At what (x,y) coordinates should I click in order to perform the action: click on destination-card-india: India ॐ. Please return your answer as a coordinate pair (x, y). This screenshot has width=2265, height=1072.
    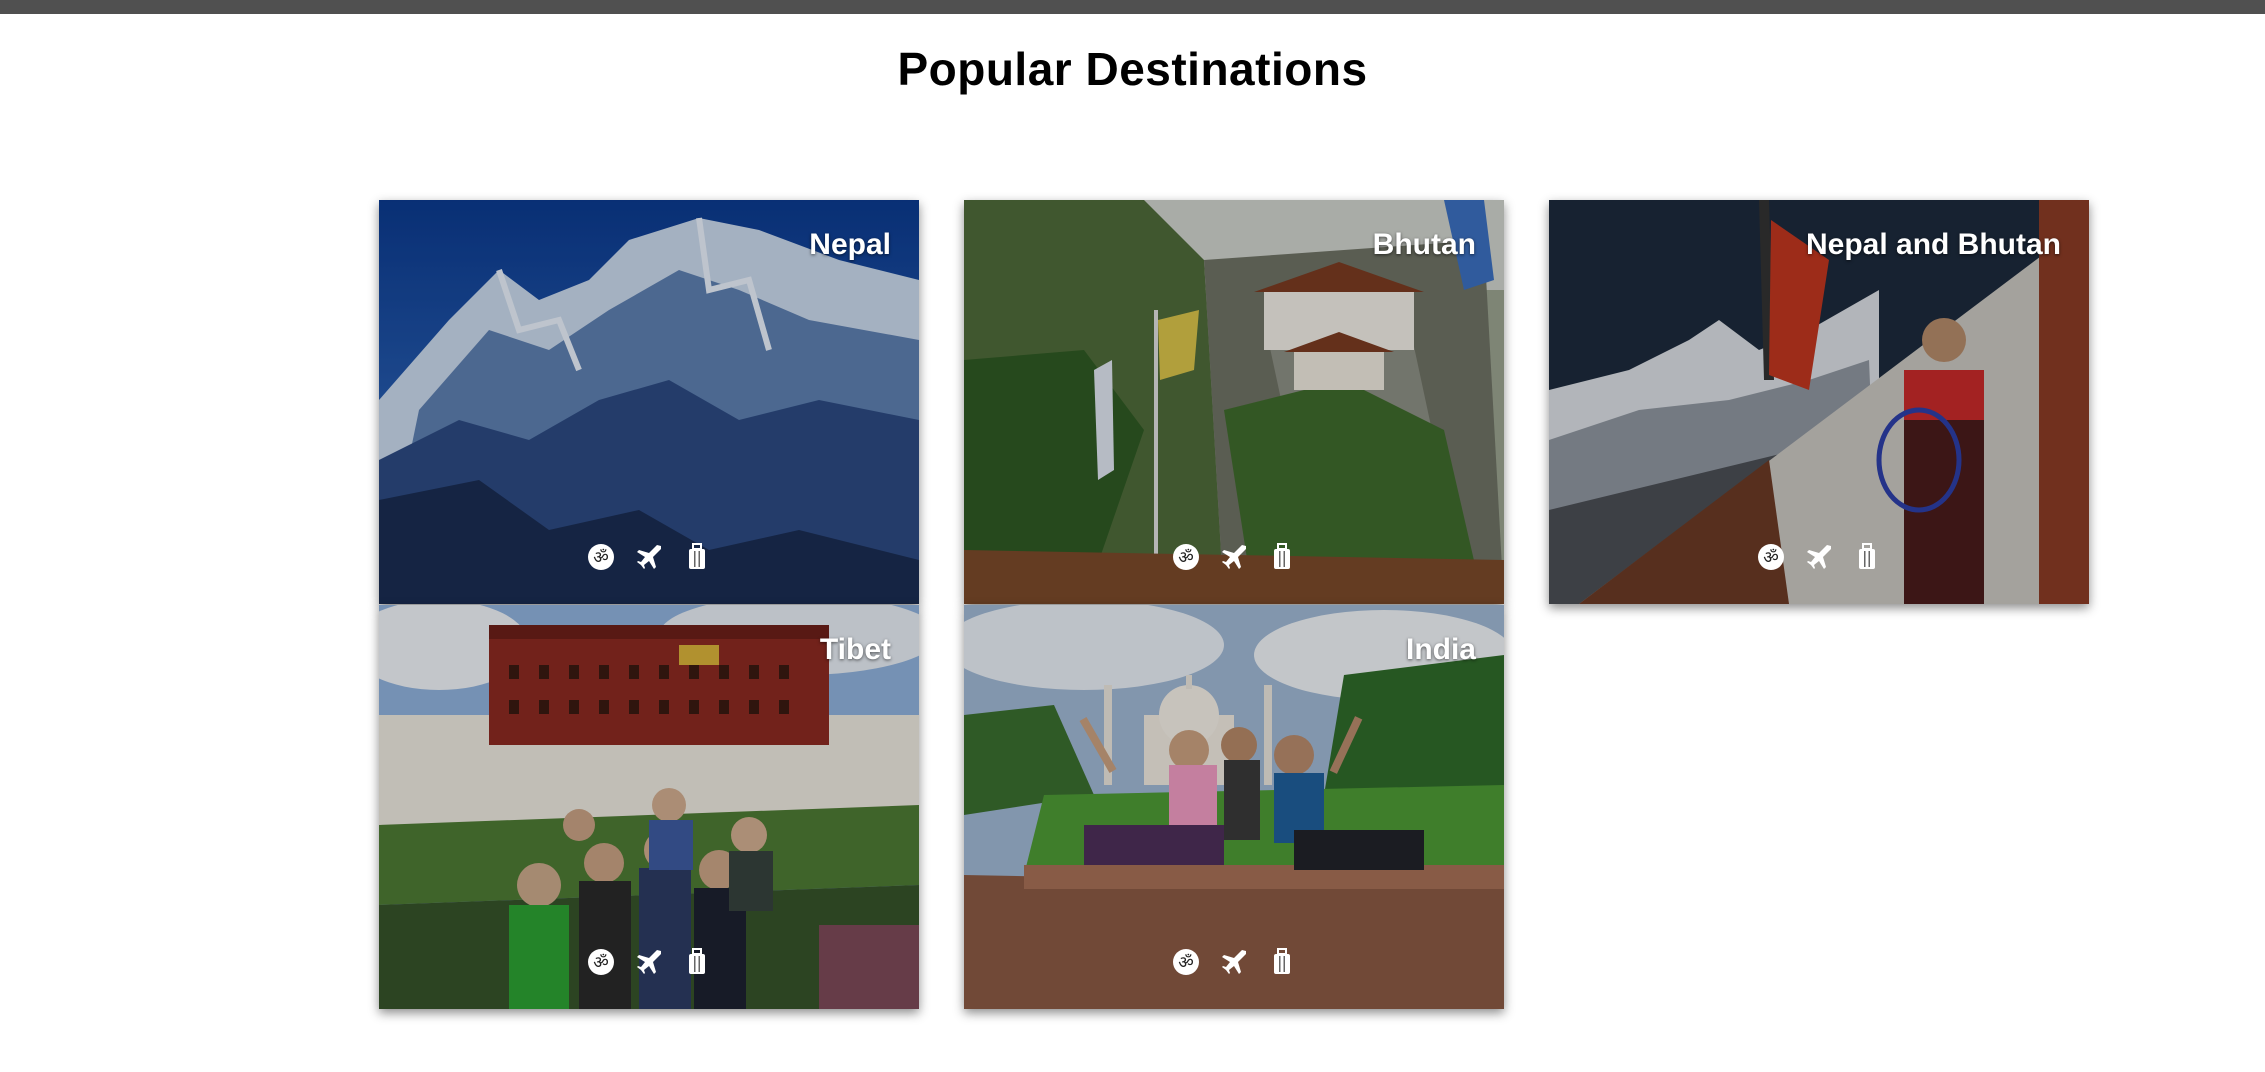
    Looking at the image, I should click on (1234, 807).